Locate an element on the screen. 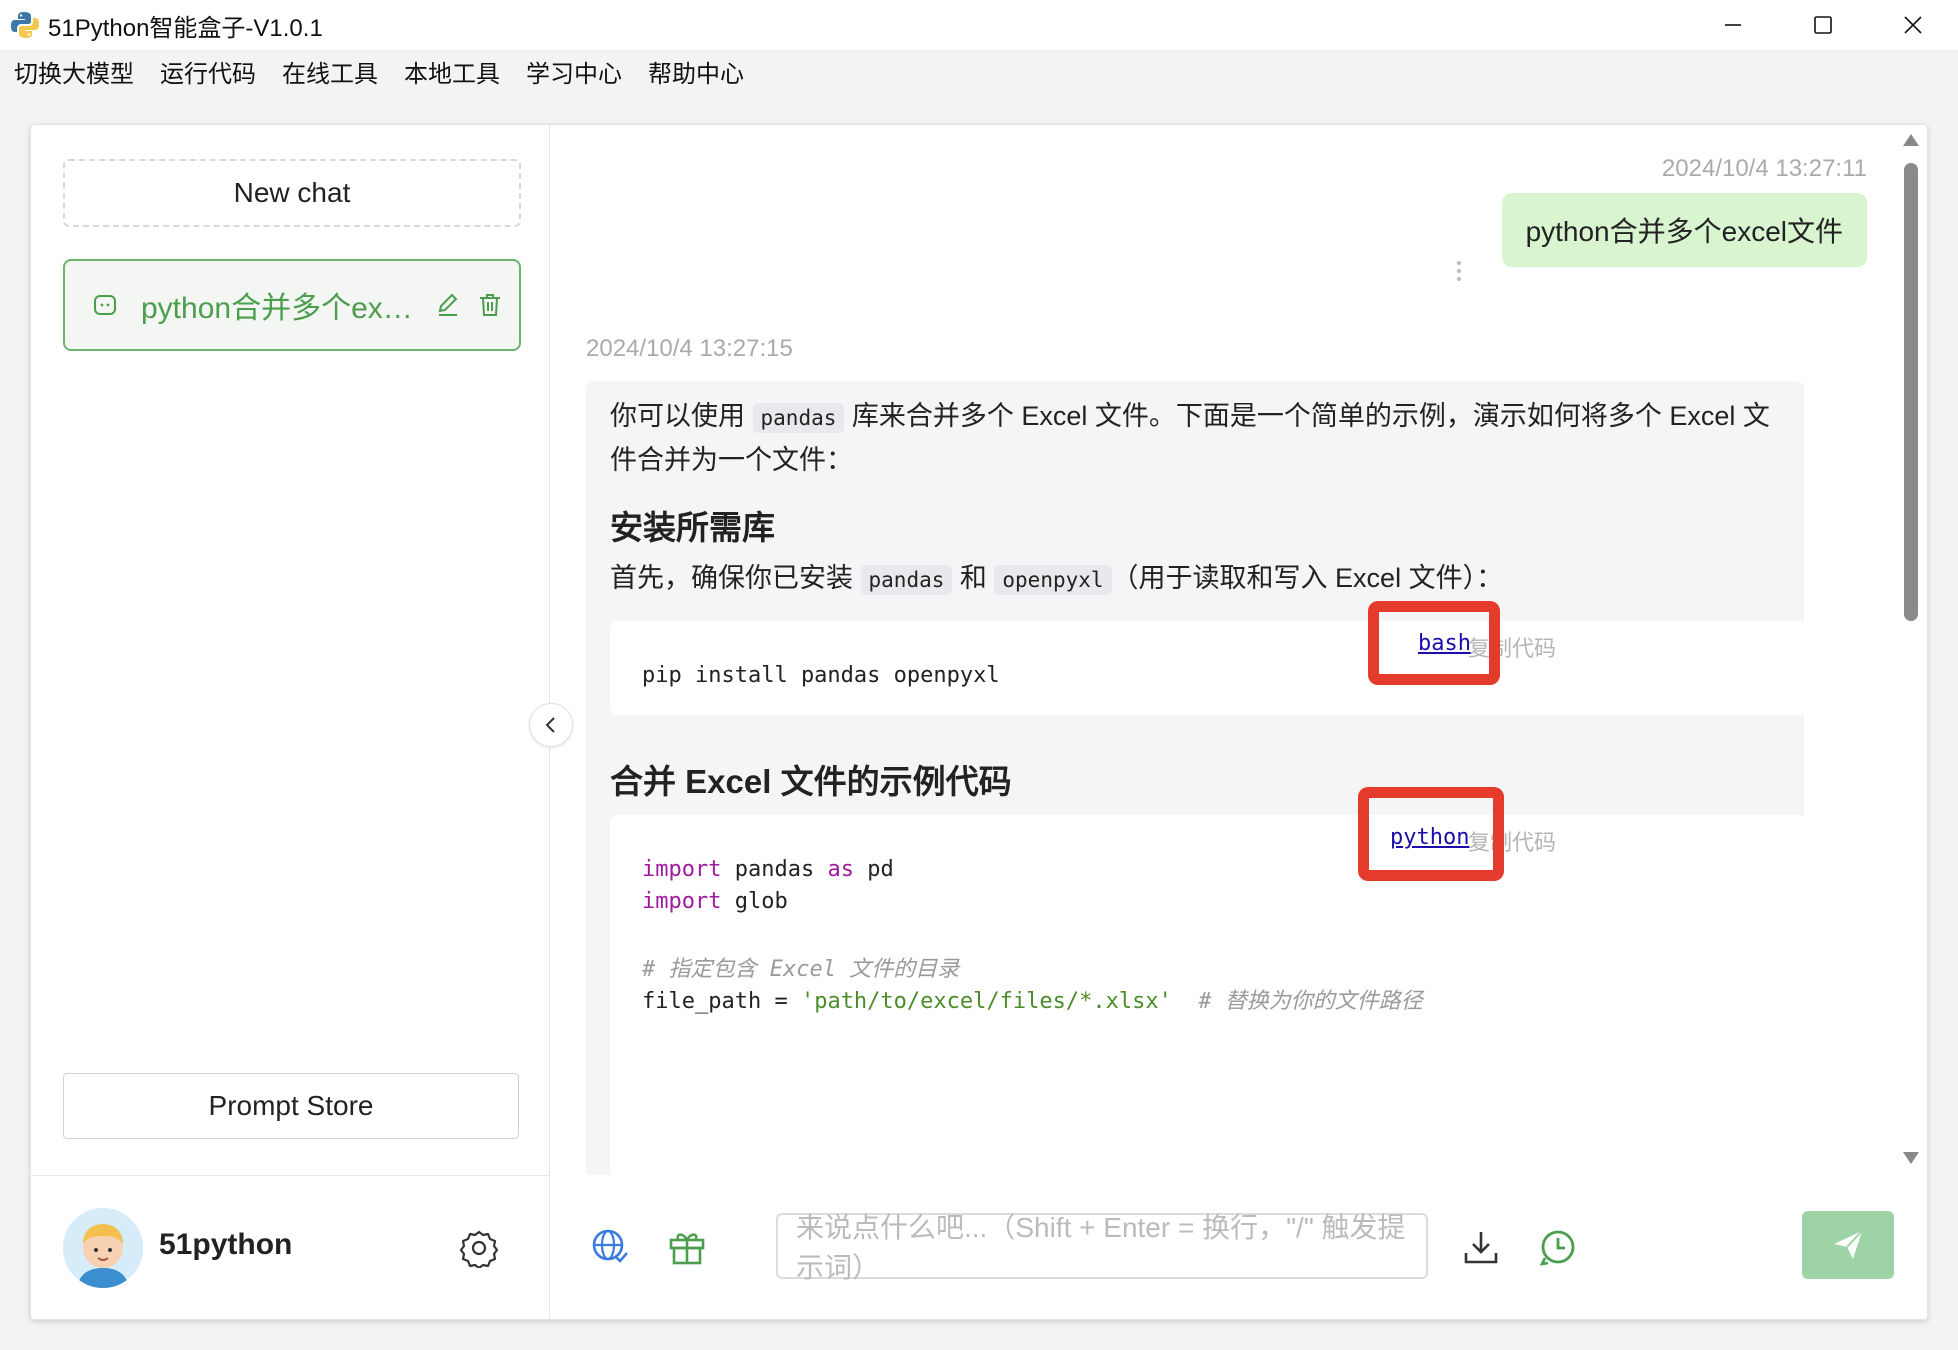 The width and height of the screenshot is (1958, 1350). trash-icon is located at coordinates (490, 305).